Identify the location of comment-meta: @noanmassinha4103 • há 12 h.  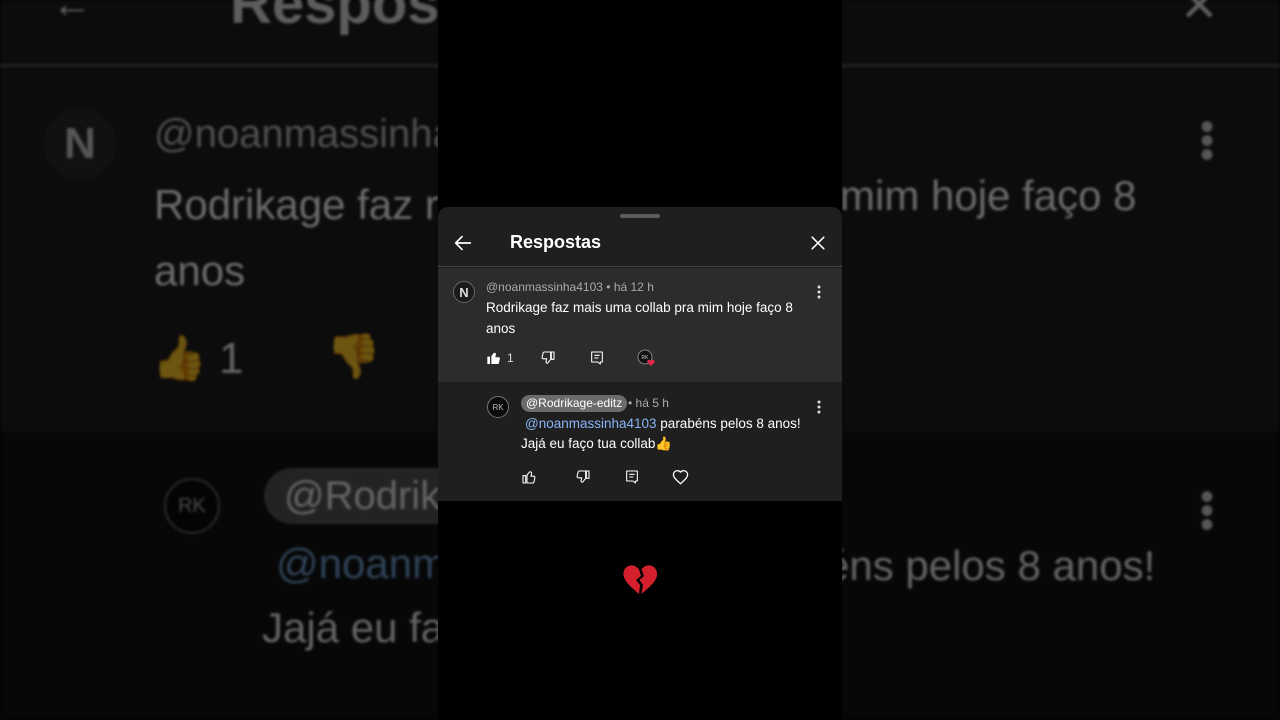
(570, 287).